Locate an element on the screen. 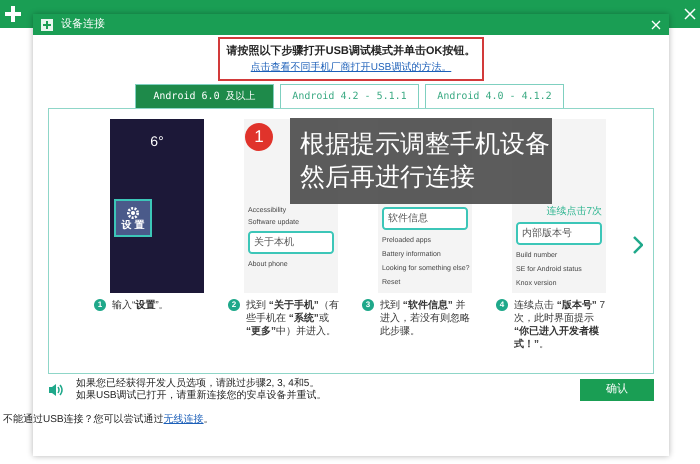  step-number-badge: 4 is located at coordinates (502, 304).